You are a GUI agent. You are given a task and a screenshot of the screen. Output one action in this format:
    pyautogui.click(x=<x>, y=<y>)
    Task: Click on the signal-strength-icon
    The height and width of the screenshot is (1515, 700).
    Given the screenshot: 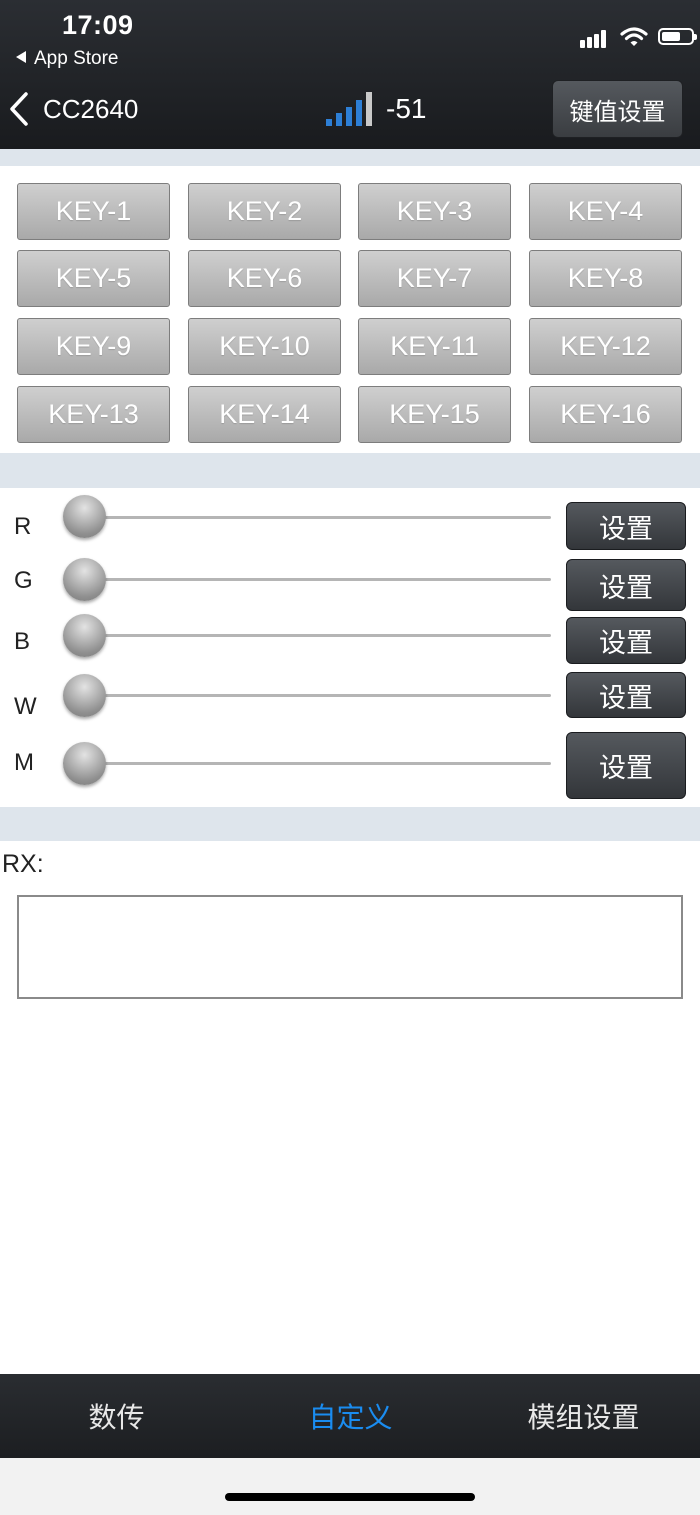 What is the action you would take?
    pyautogui.click(x=350, y=108)
    